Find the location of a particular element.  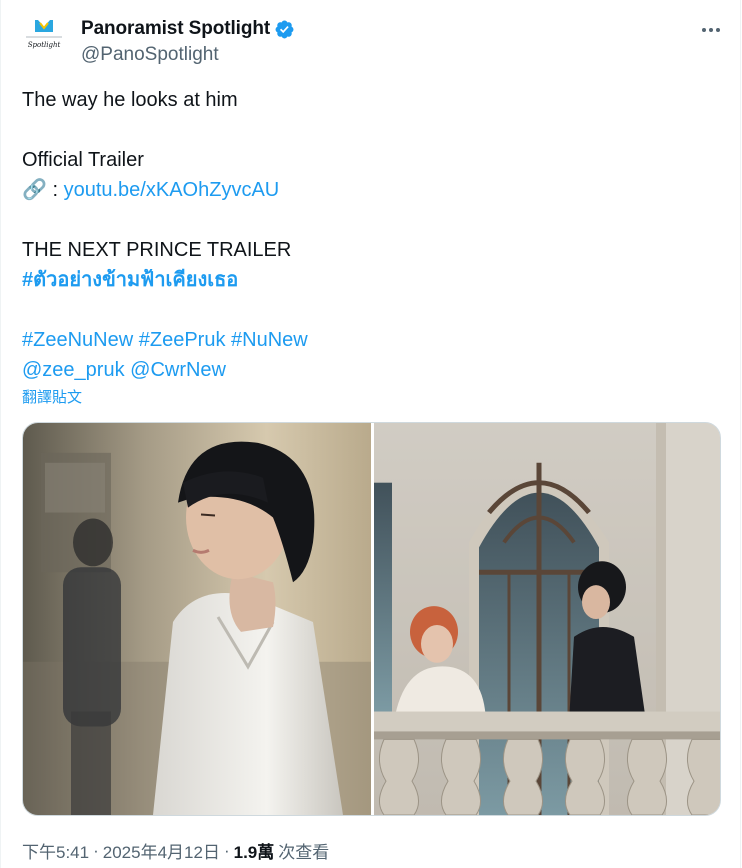

more-options-button is located at coordinates (711, 30).